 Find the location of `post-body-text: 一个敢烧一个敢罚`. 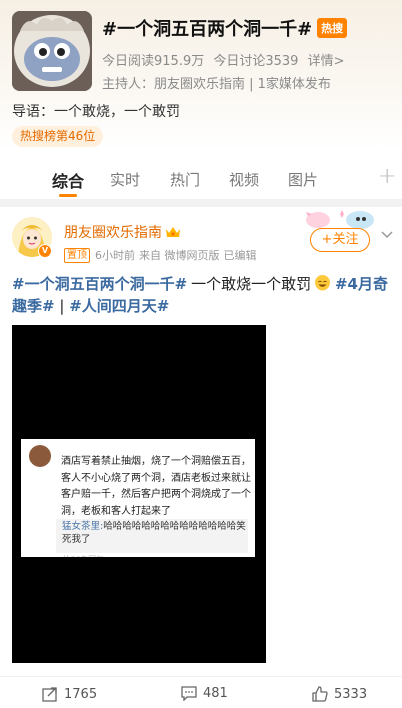

post-body-text: 一个敢烧一个敢罚 is located at coordinates (251, 284).